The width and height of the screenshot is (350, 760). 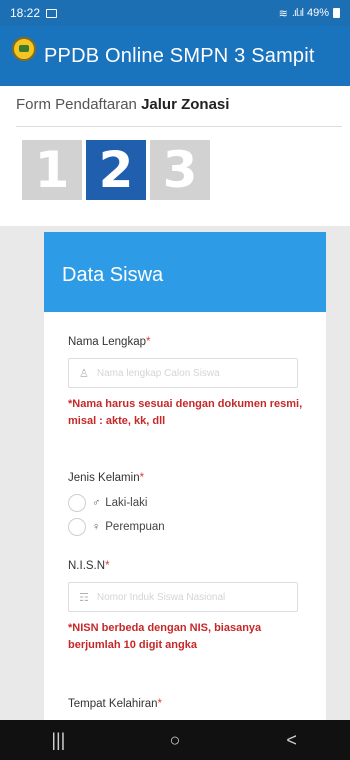 I want to click on step-indicator: 1 2 3, so click(x=116, y=170).